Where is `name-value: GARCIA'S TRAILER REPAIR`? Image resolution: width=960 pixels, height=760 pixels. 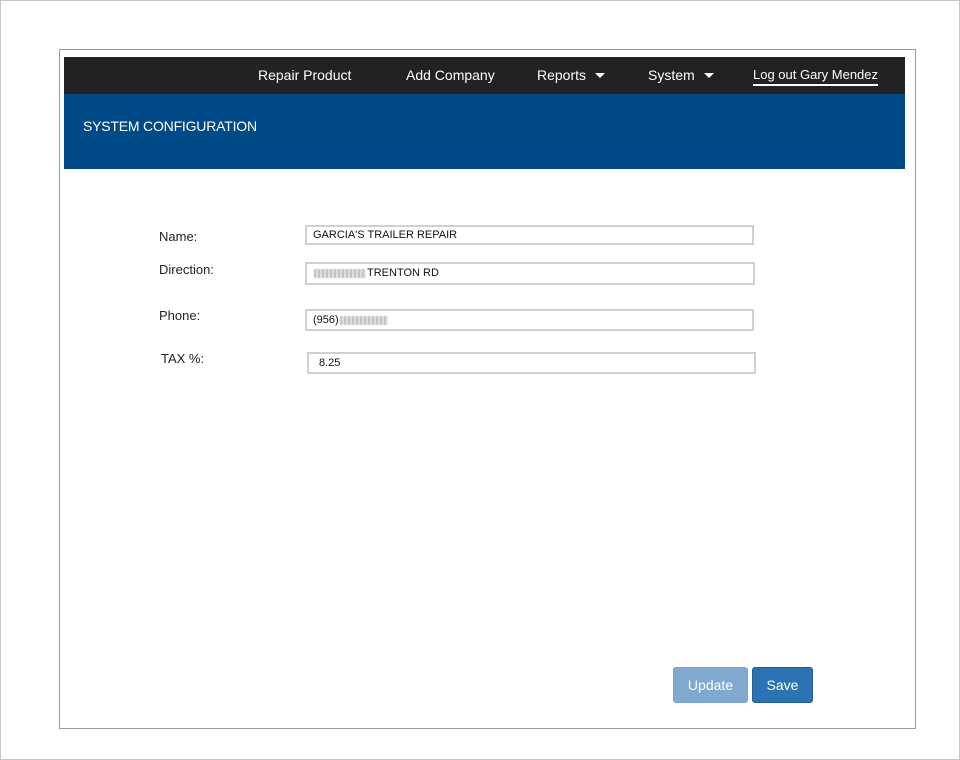 name-value: GARCIA'S TRAILER REPAIR is located at coordinates (385, 235).